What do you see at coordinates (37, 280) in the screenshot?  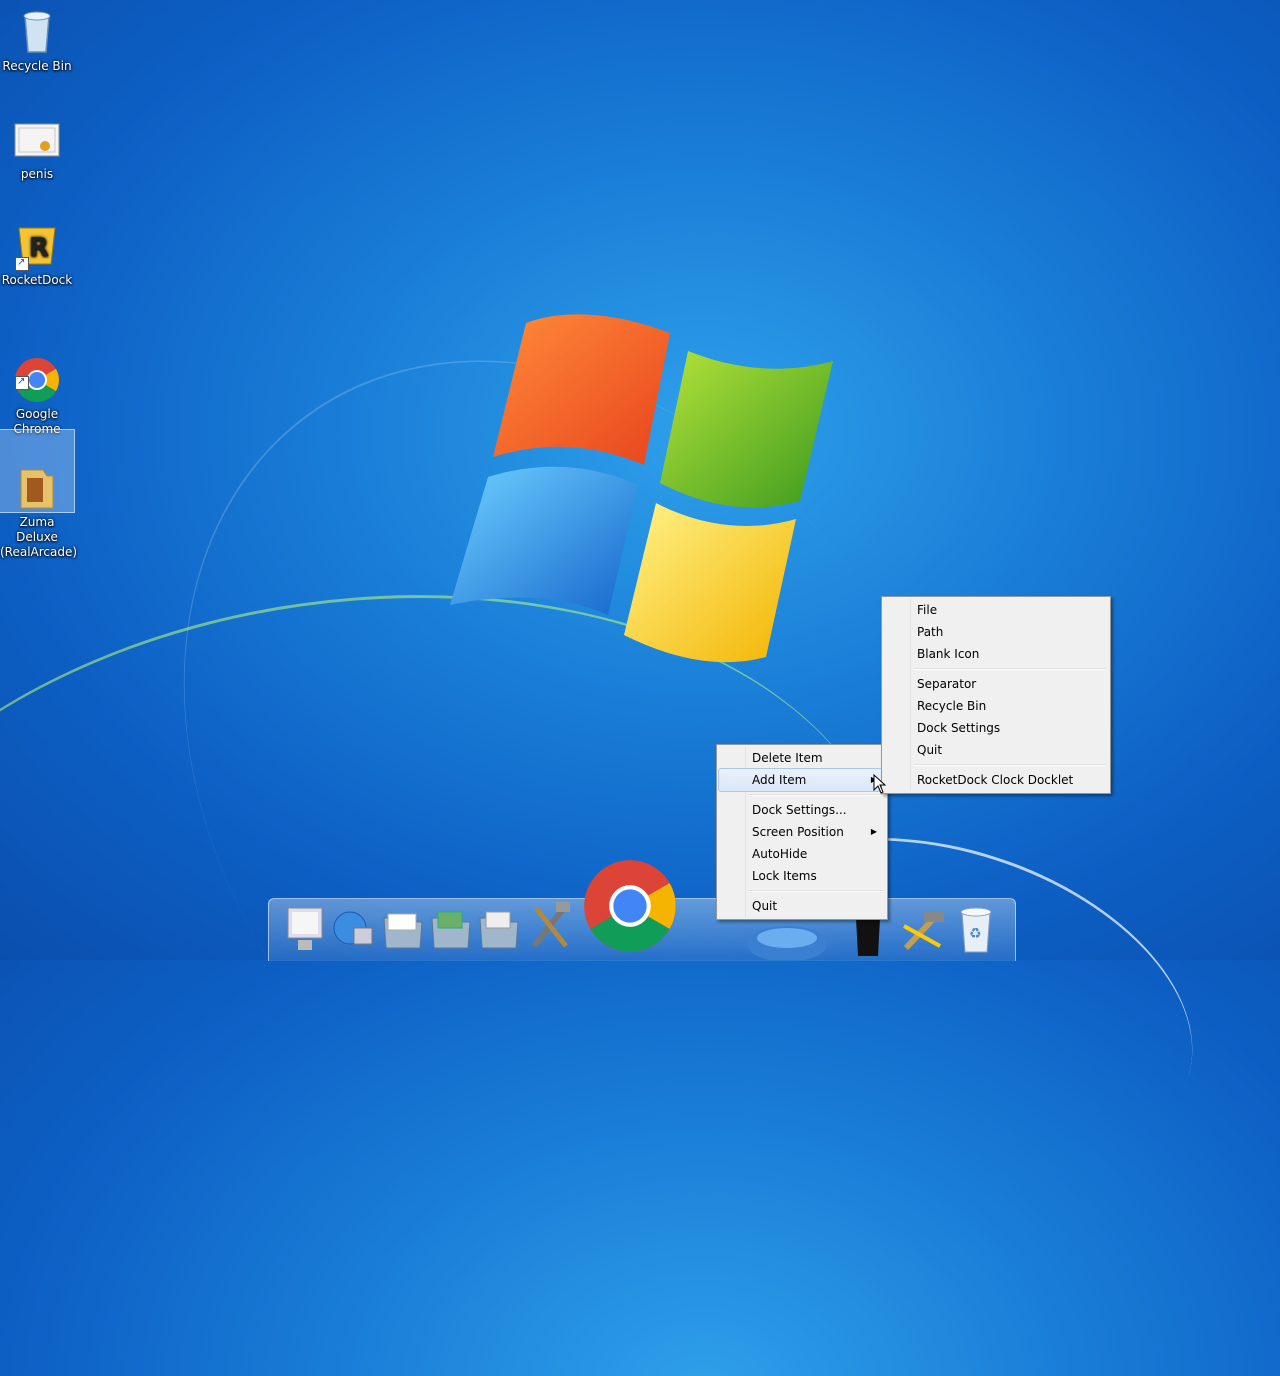 I see `desktop-icon-label: RocketDock` at bounding box center [37, 280].